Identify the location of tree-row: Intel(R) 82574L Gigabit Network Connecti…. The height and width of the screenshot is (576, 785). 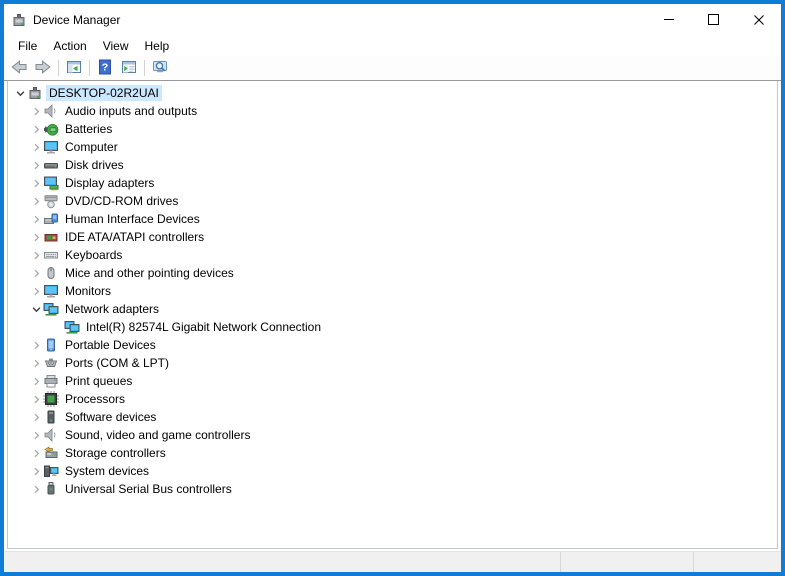
(392, 327).